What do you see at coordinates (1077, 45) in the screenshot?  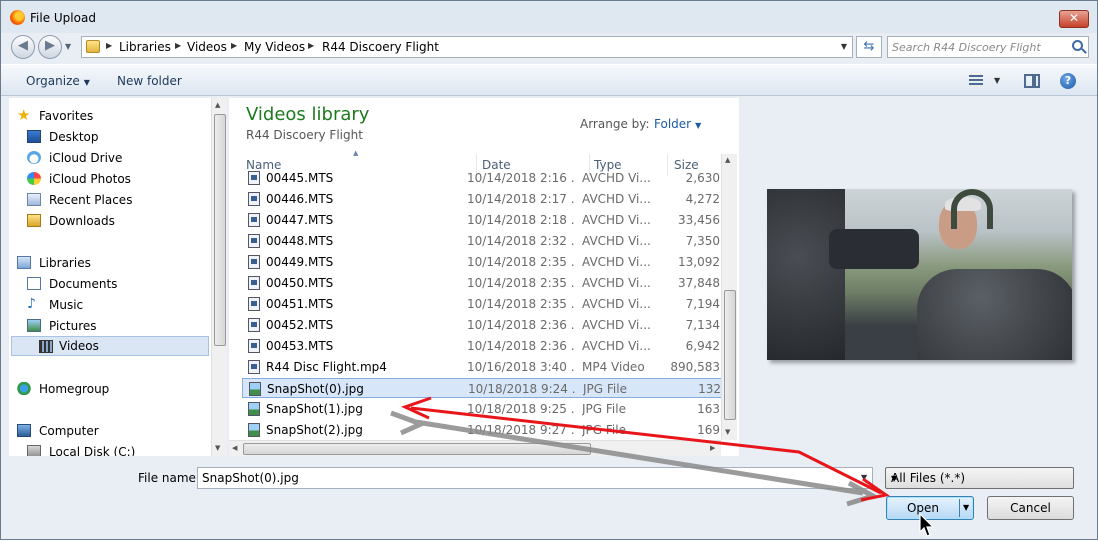 I see `search-icon` at bounding box center [1077, 45].